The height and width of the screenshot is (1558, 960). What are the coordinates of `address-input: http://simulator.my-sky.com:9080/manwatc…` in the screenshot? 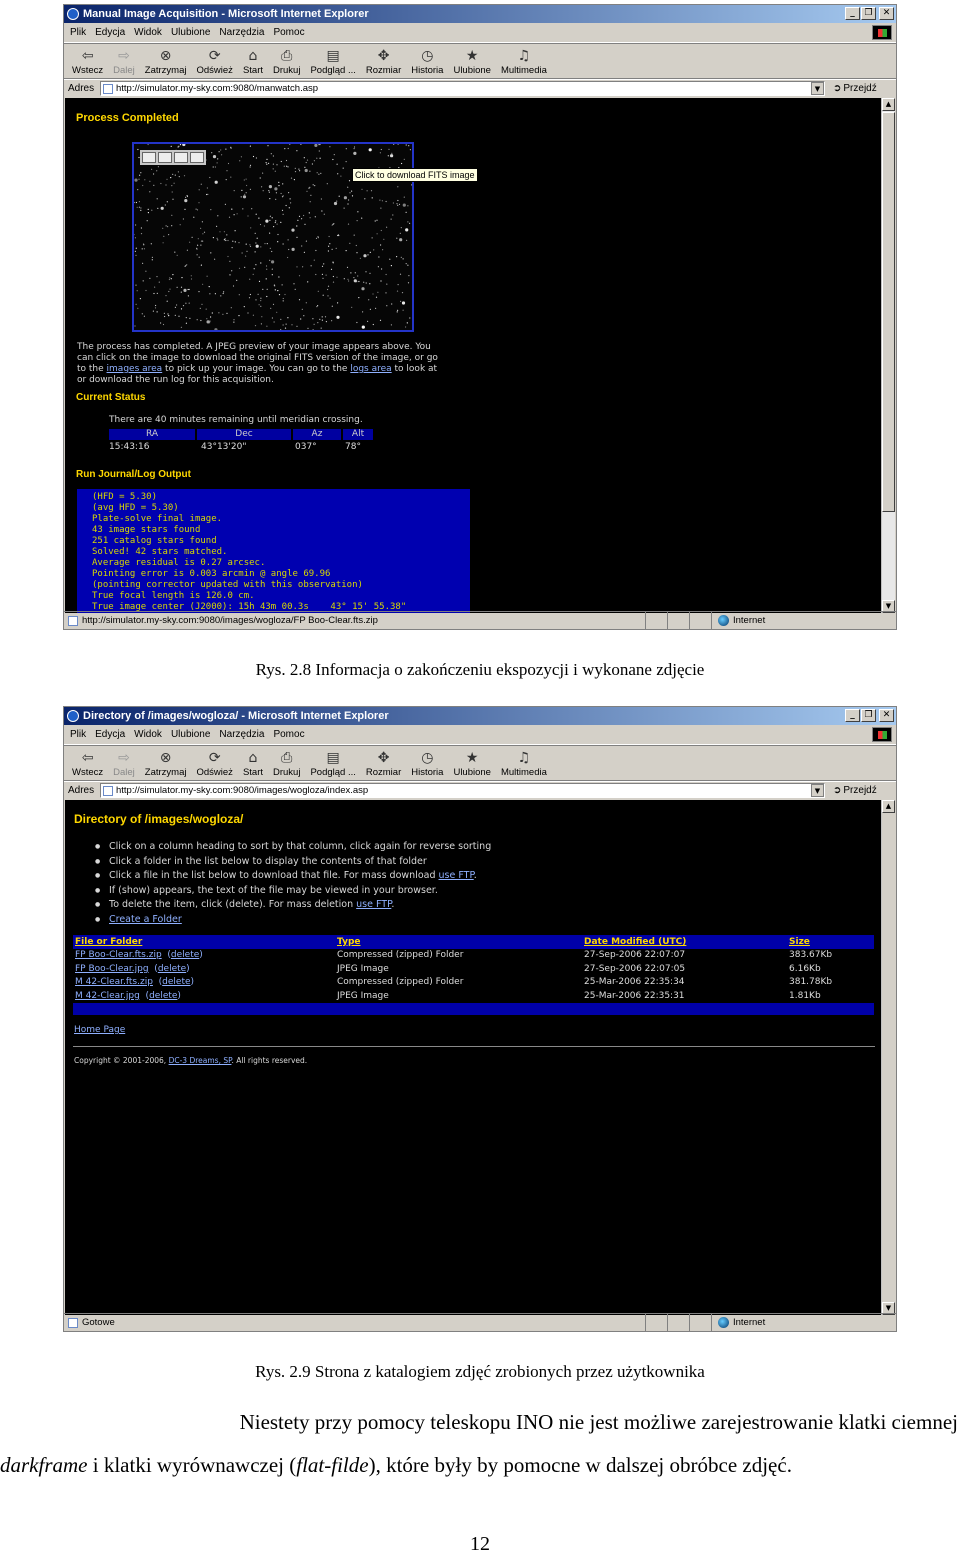 It's located at (462, 88).